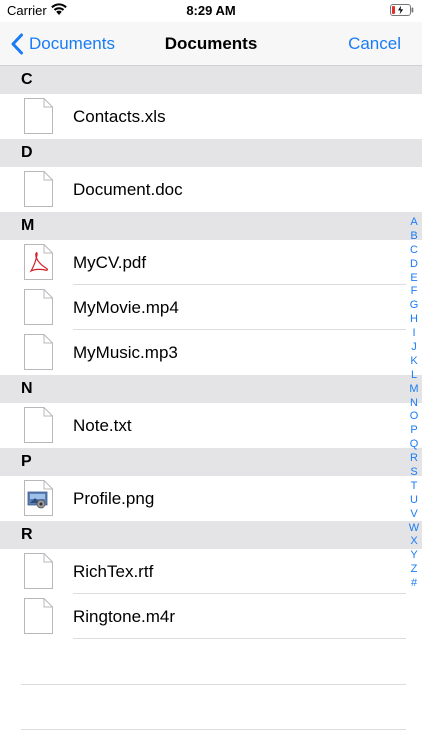  Describe the element at coordinates (211, 153) in the screenshot. I see `section-header-d: D` at that location.